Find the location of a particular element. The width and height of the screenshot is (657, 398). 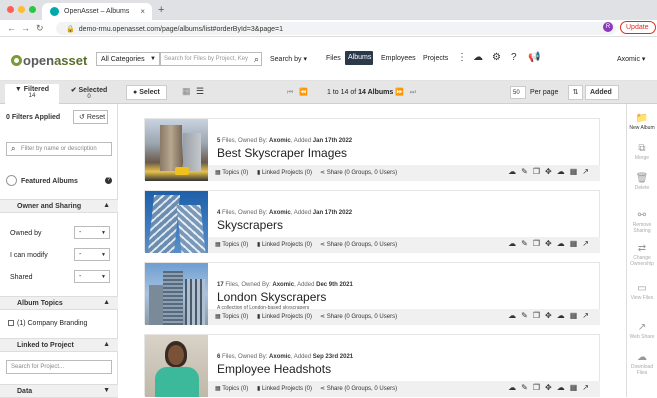

close-tab-icon: × is located at coordinates (142, 11).